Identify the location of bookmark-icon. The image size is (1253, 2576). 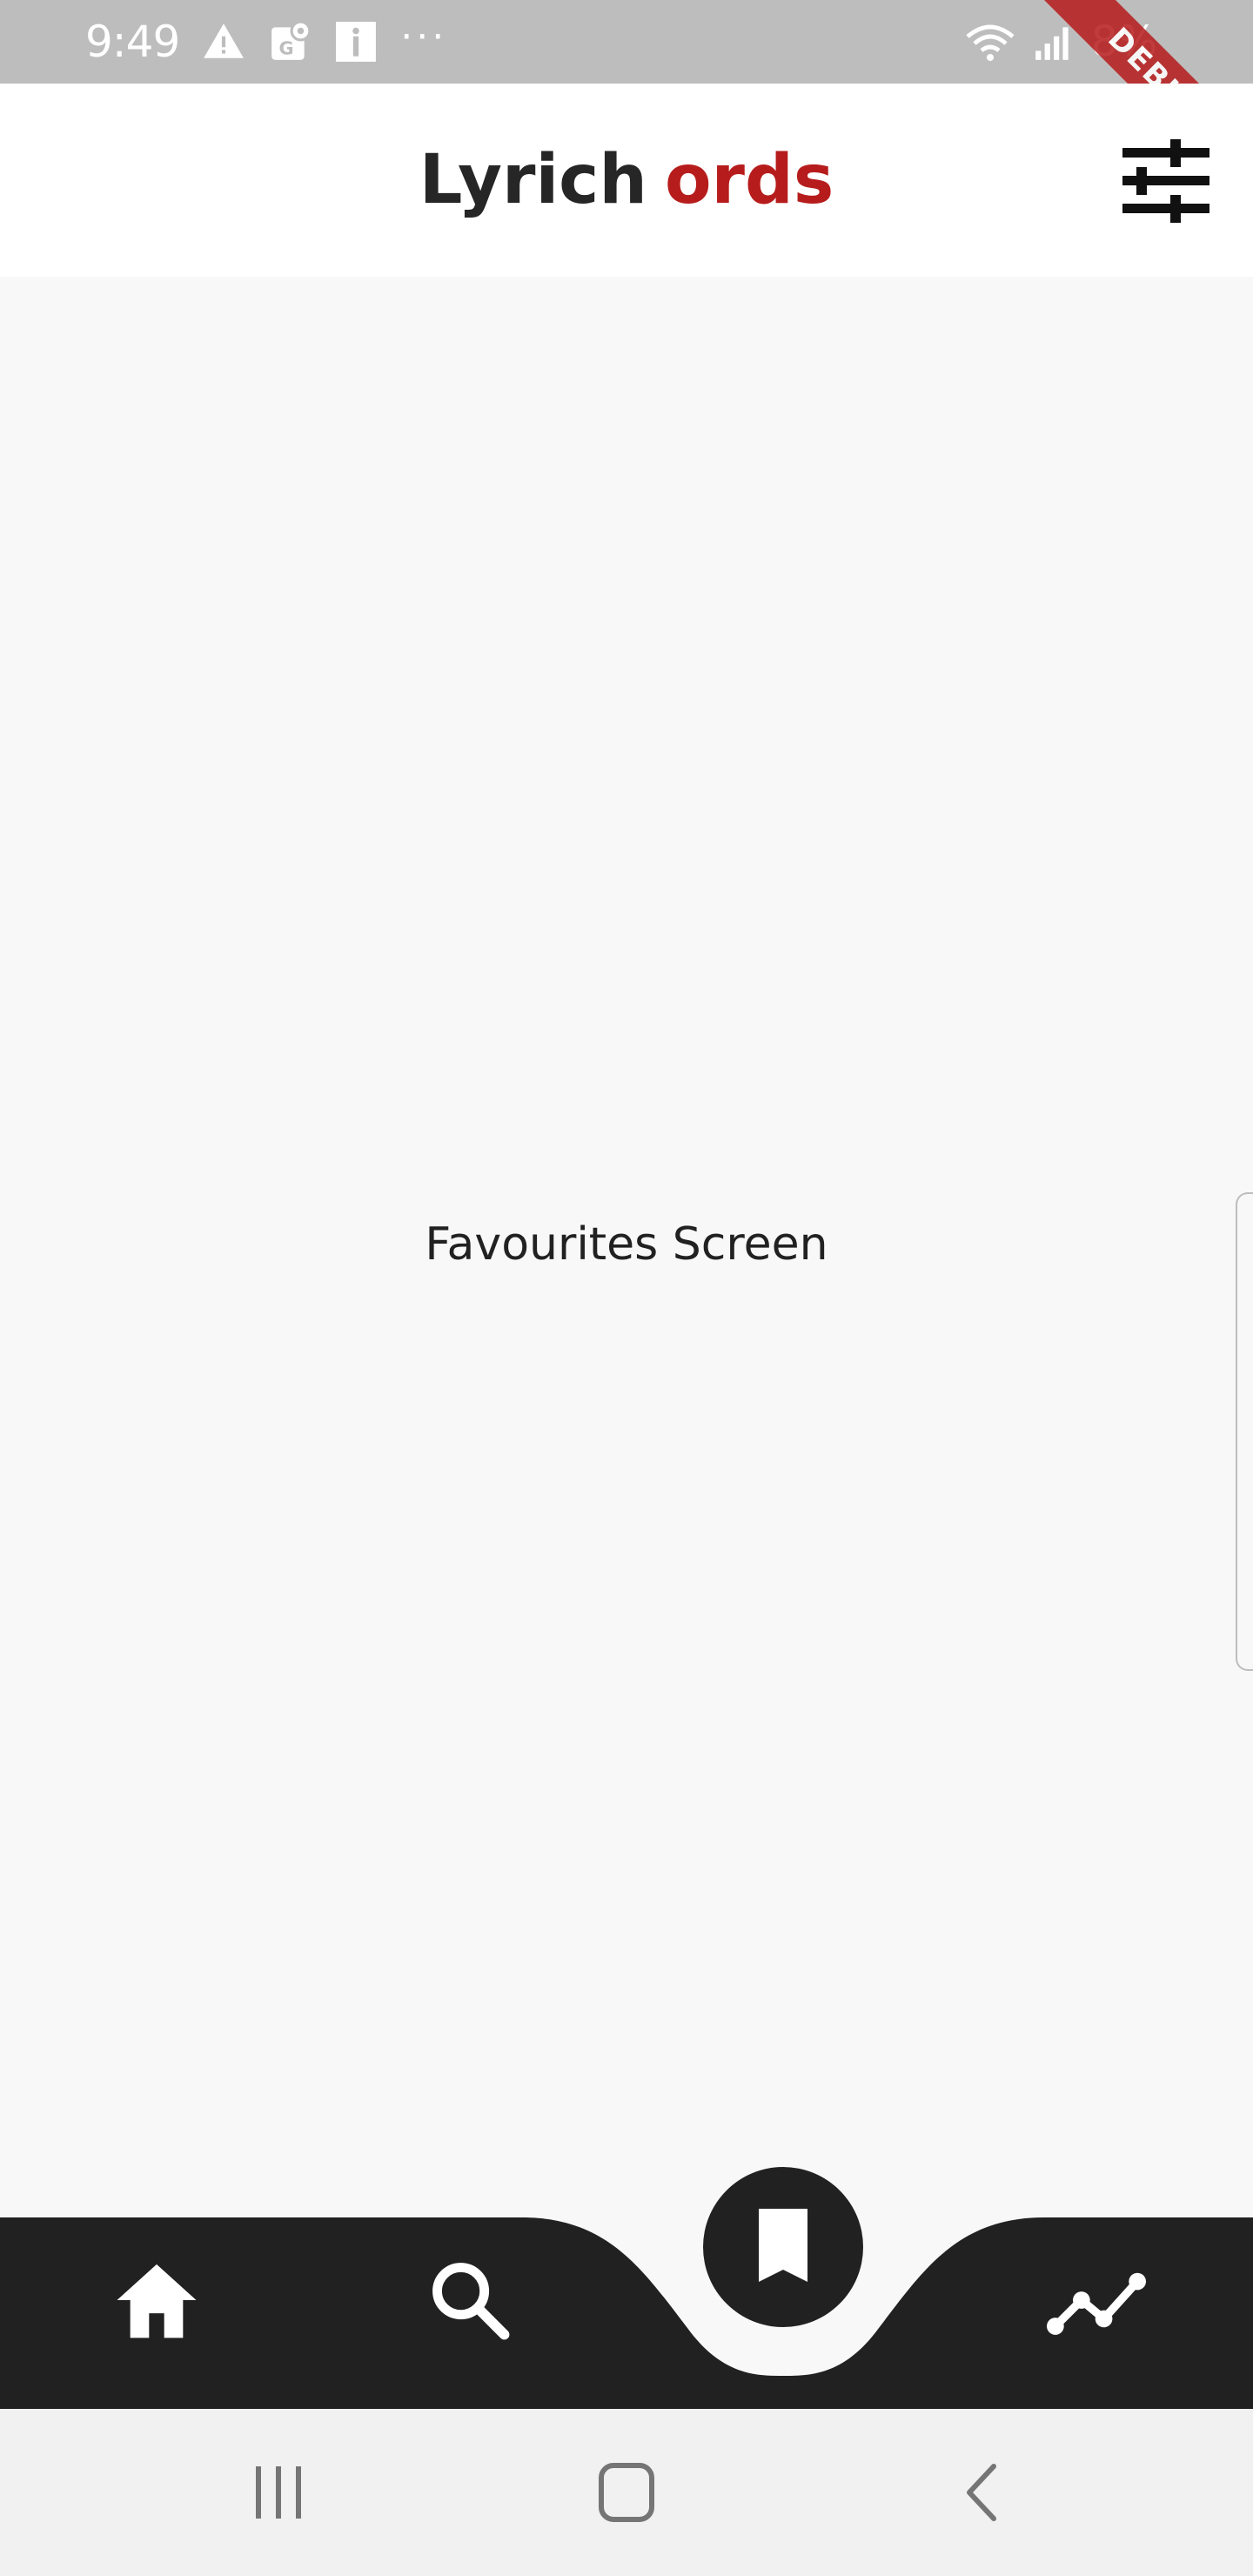
(783, 2247).